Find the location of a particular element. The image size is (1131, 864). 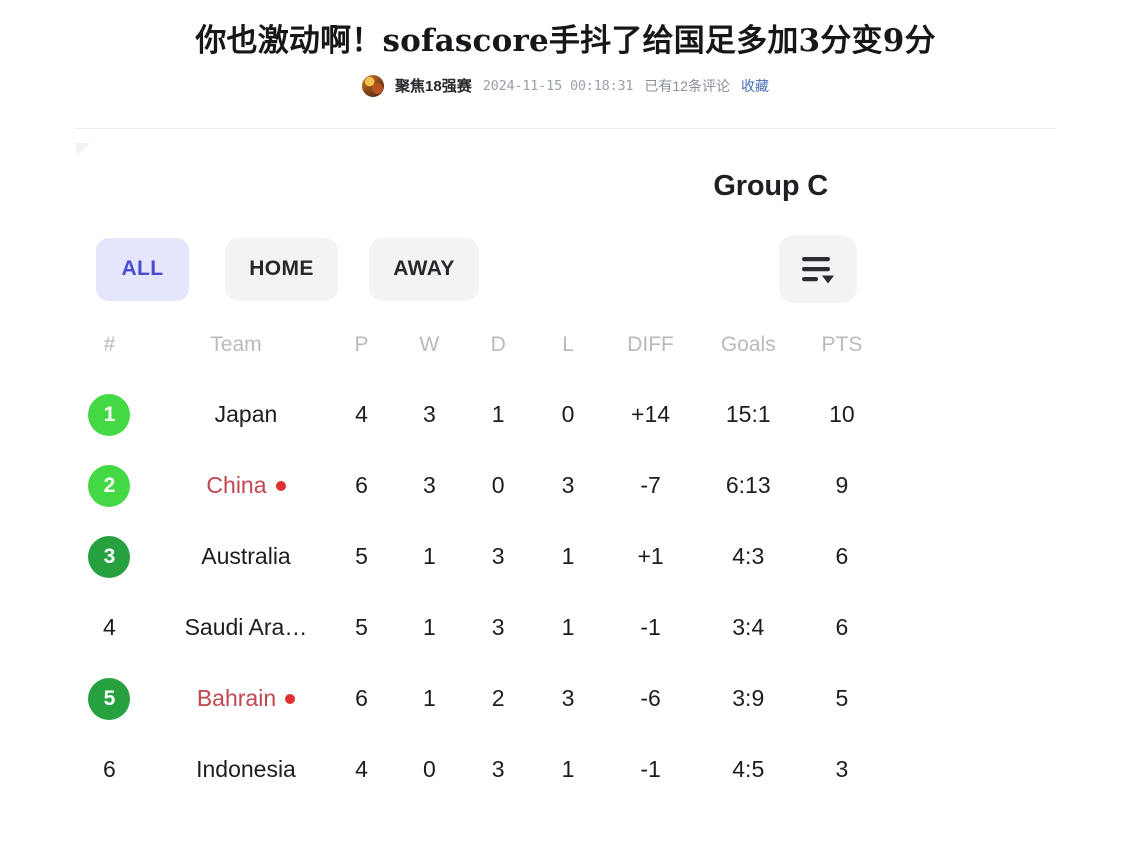

group-title: Group C is located at coordinates (770, 186).